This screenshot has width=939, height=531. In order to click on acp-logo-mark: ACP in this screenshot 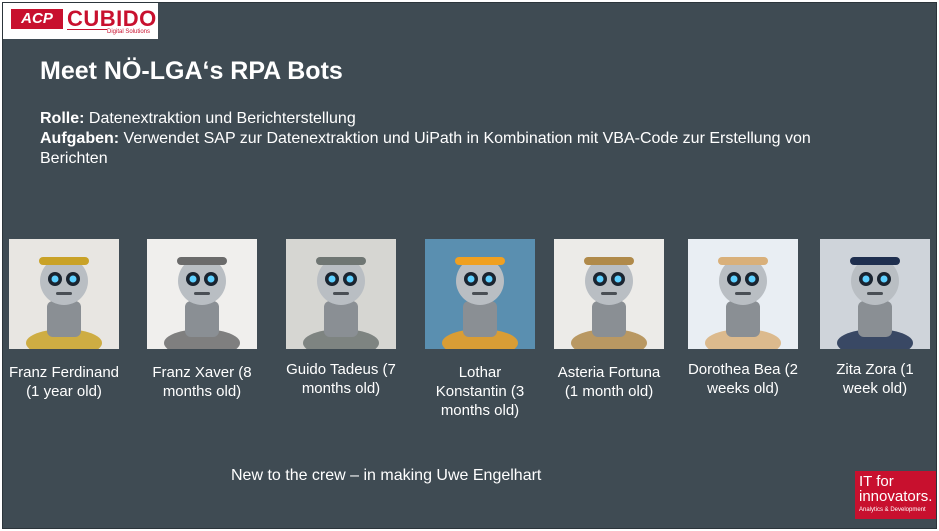, I will do `click(37, 19)`.